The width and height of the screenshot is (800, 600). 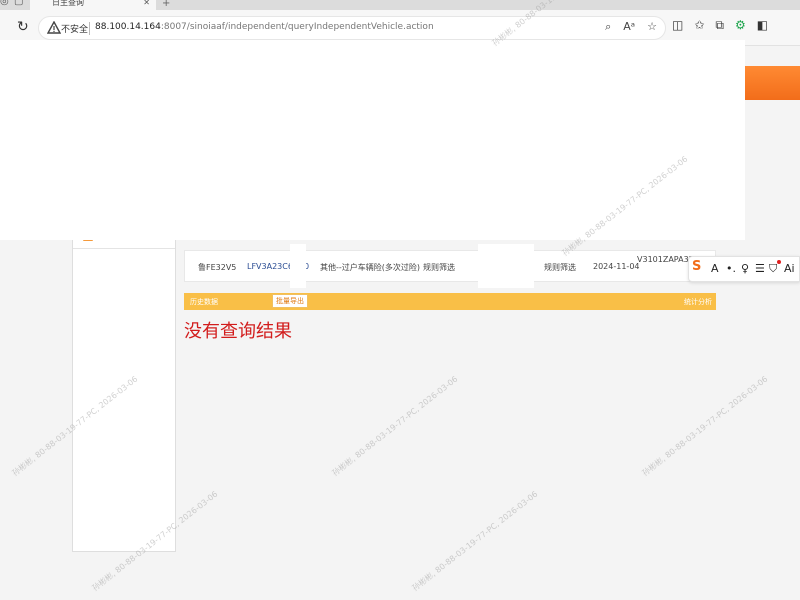 I want to click on cell-type: 其他--过户车辆险(多次过险), so click(x=370, y=267).